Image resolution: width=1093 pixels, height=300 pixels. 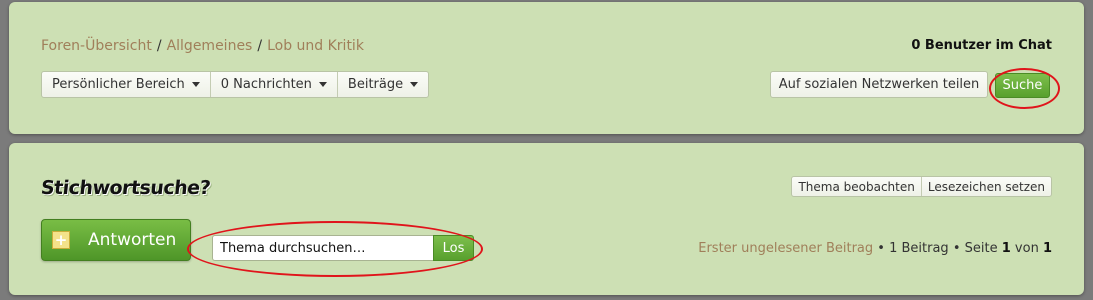 I want to click on messages-dropdown: 0 Nachrichten, so click(x=274, y=84).